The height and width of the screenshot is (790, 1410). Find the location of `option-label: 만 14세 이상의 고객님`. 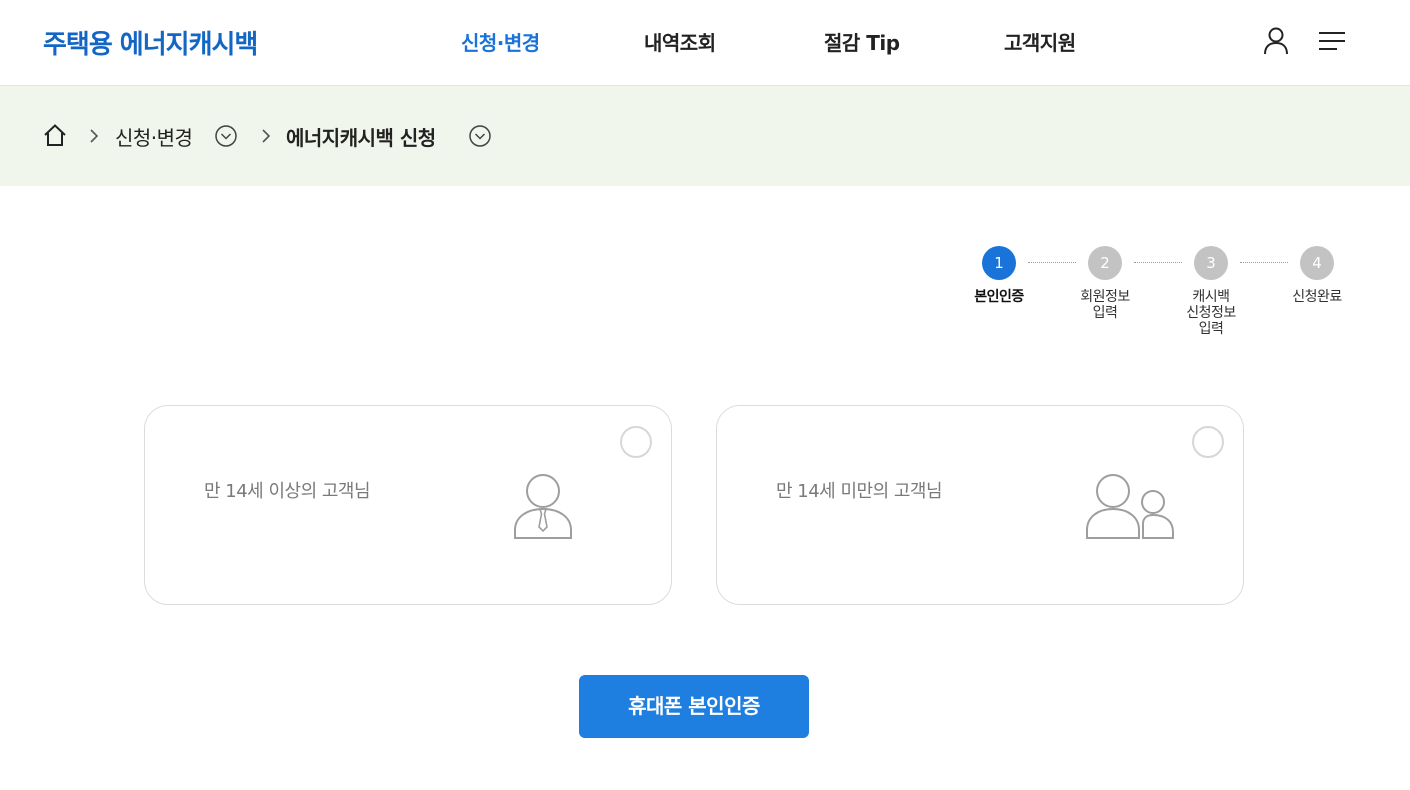

option-label: 만 14세 이상의 고객님 is located at coordinates (287, 491).